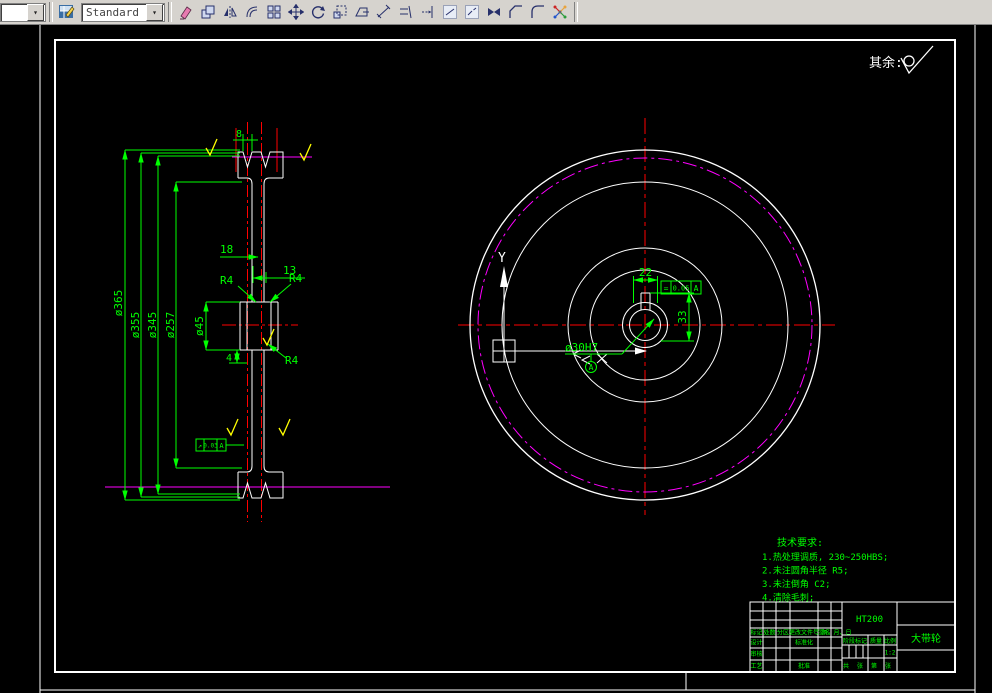 The image size is (992, 693). I want to click on stretch-button, so click(362, 12).